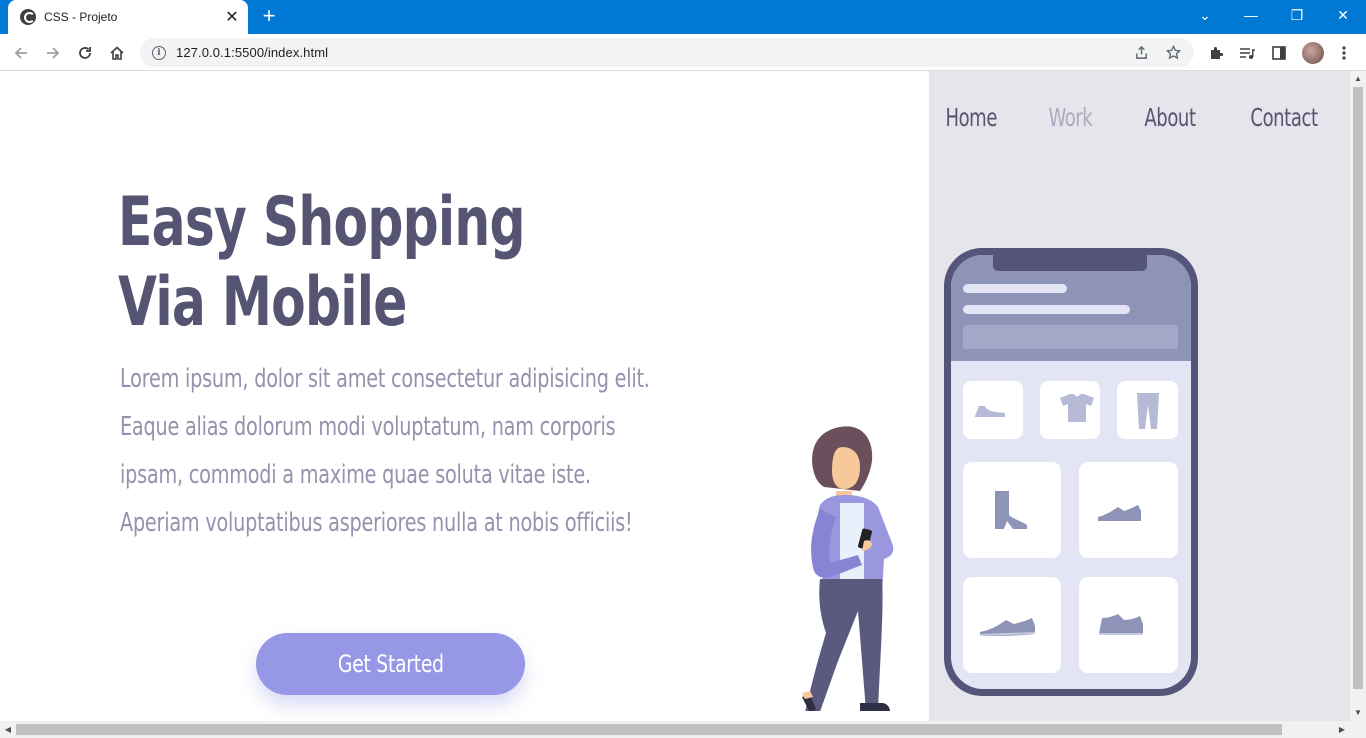 The height and width of the screenshot is (738, 1366). I want to click on forward-button, so click(53, 53).